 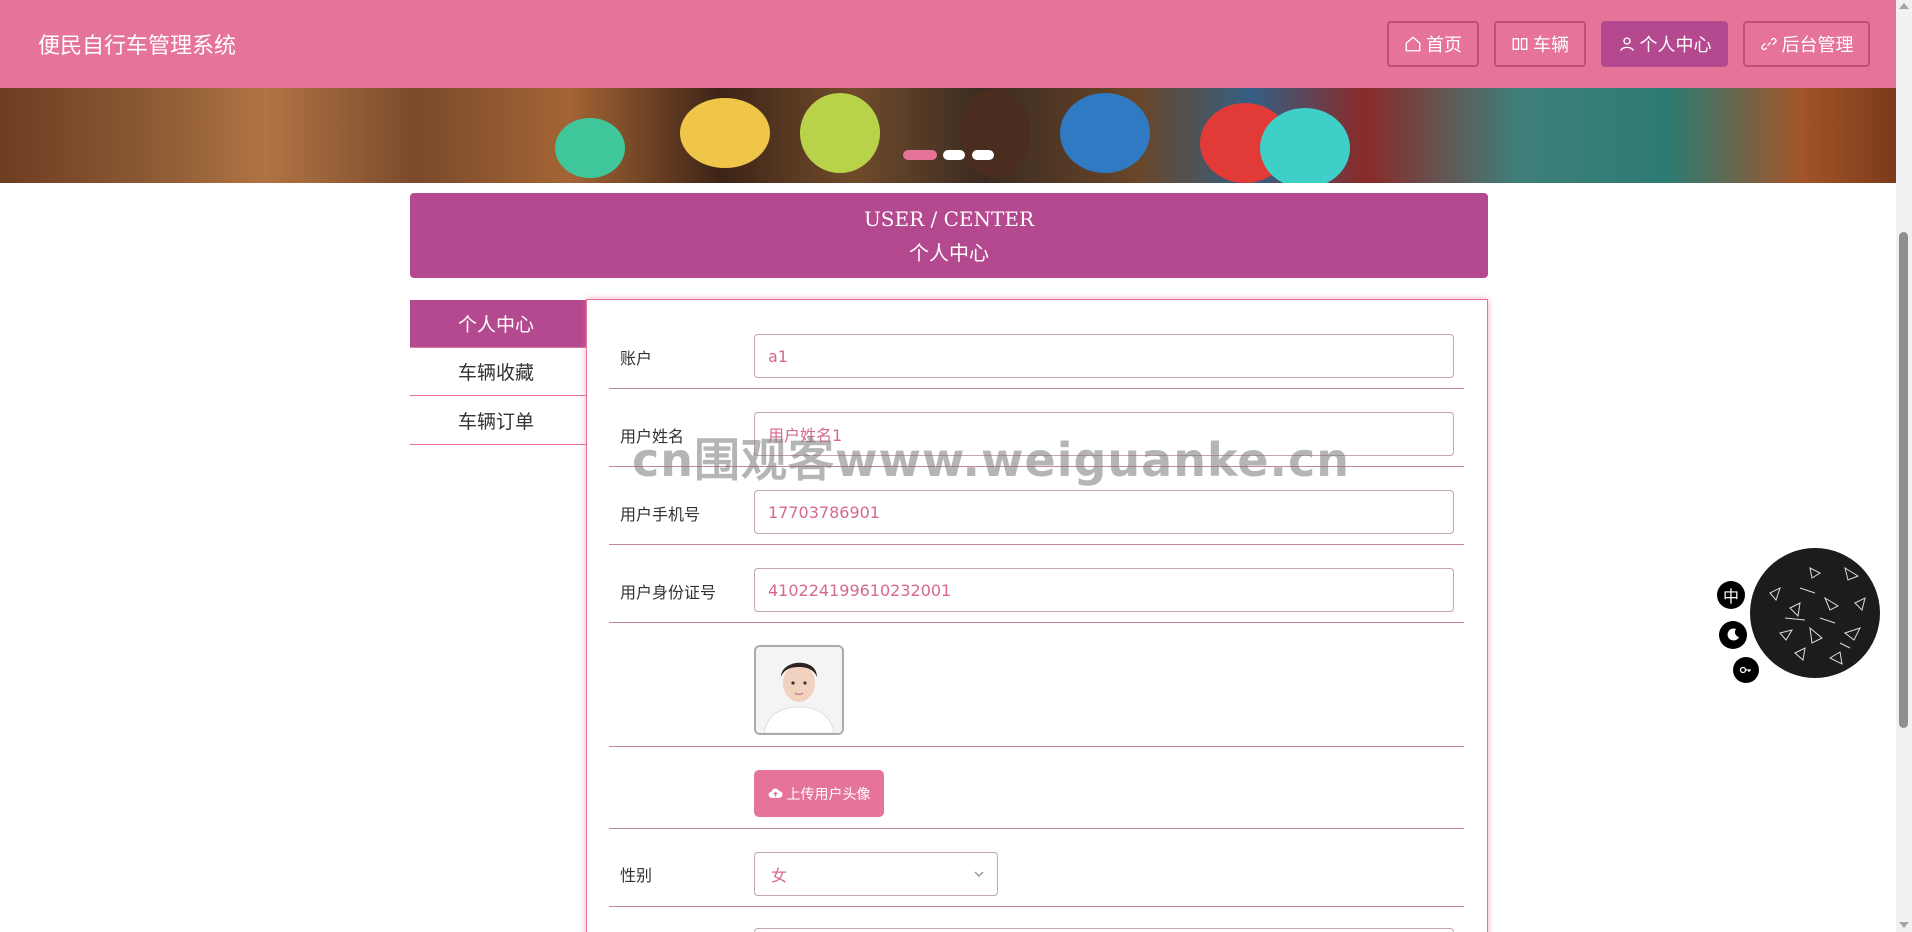 I want to click on account-field: a1, so click(x=1104, y=356).